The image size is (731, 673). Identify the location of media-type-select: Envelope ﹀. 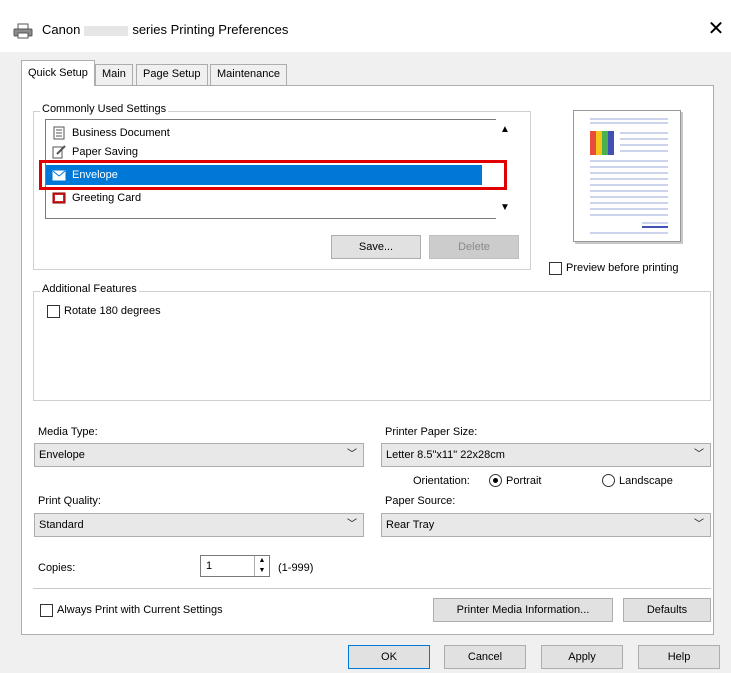
(199, 455).